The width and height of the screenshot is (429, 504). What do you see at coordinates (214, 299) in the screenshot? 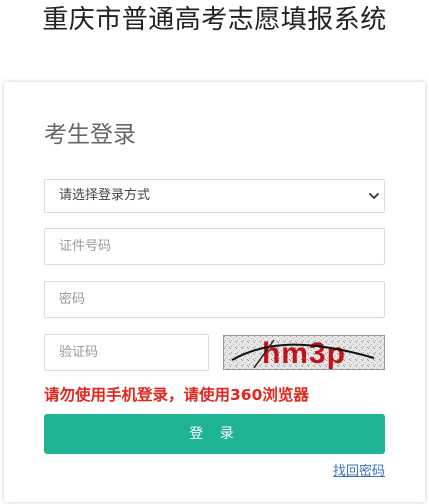
I see `password-input` at bounding box center [214, 299].